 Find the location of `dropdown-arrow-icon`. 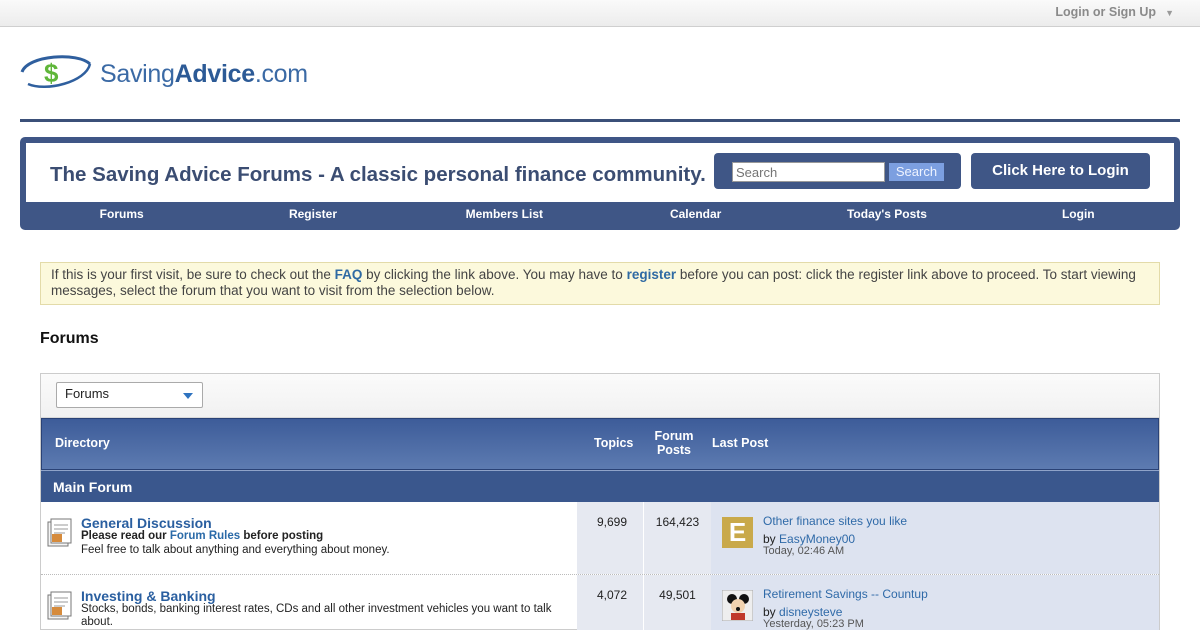

dropdown-arrow-icon is located at coordinates (188, 396).